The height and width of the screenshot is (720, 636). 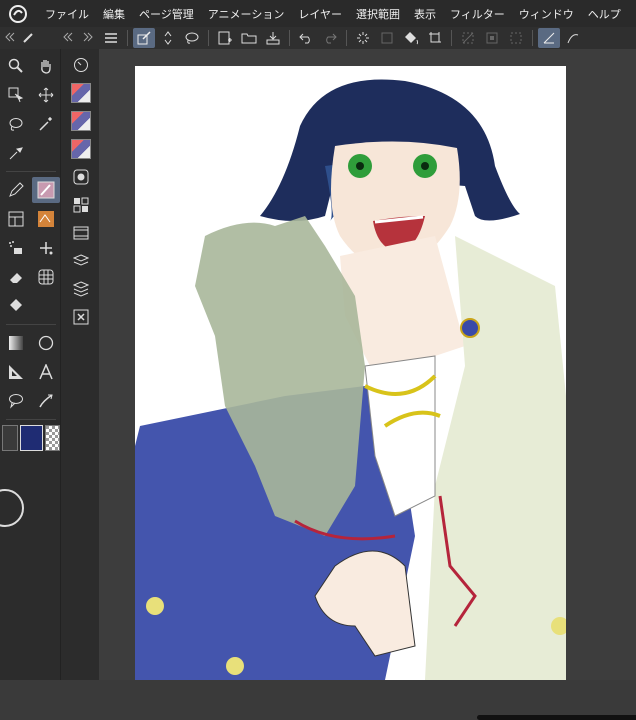 What do you see at coordinates (46, 277) in the screenshot?
I see `grid-tool-icon` at bounding box center [46, 277].